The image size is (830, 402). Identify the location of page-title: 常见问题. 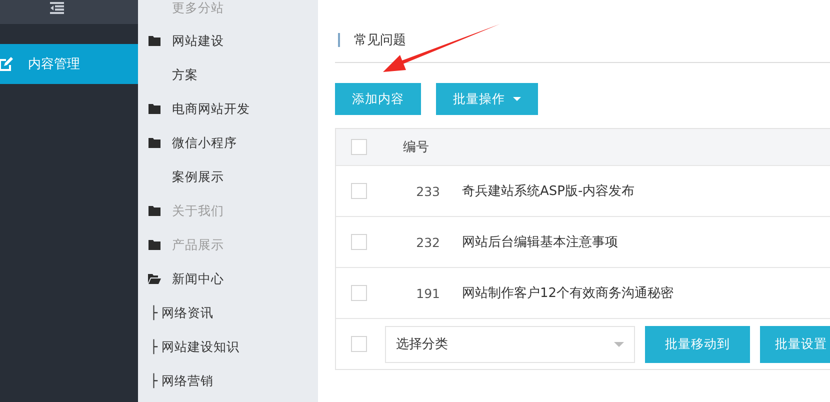
(380, 40).